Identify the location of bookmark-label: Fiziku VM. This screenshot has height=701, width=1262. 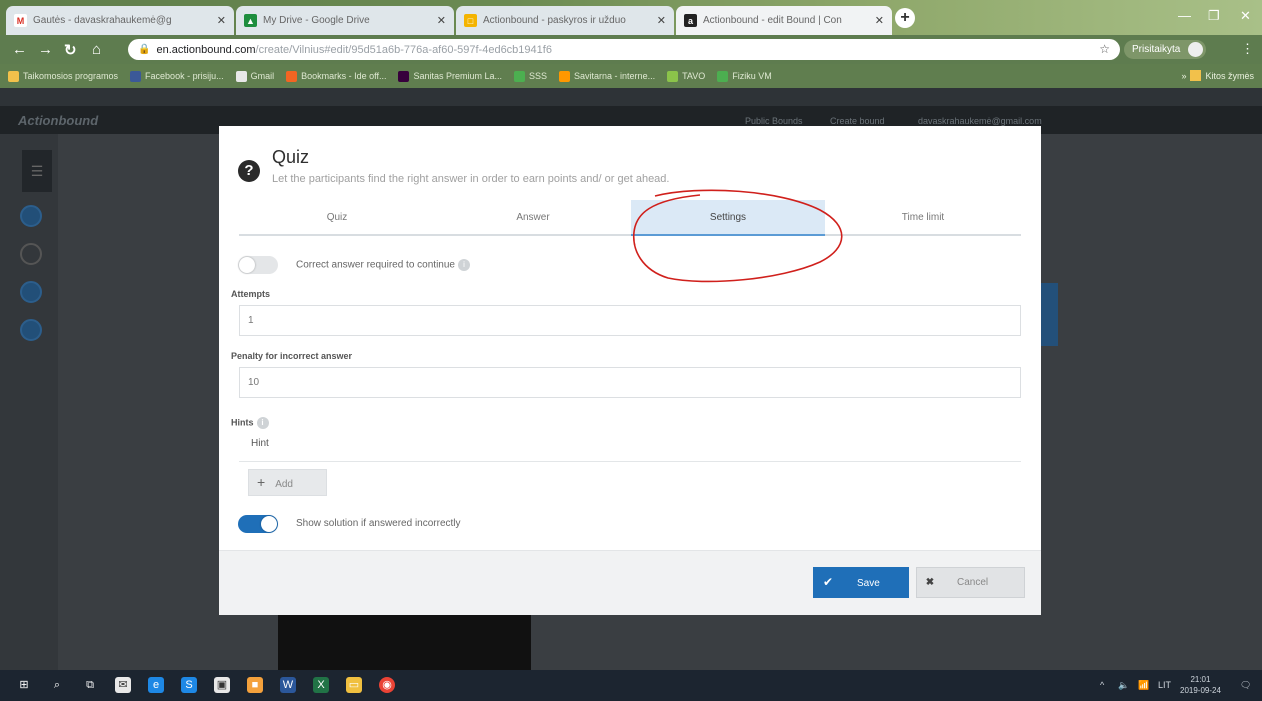
(752, 76).